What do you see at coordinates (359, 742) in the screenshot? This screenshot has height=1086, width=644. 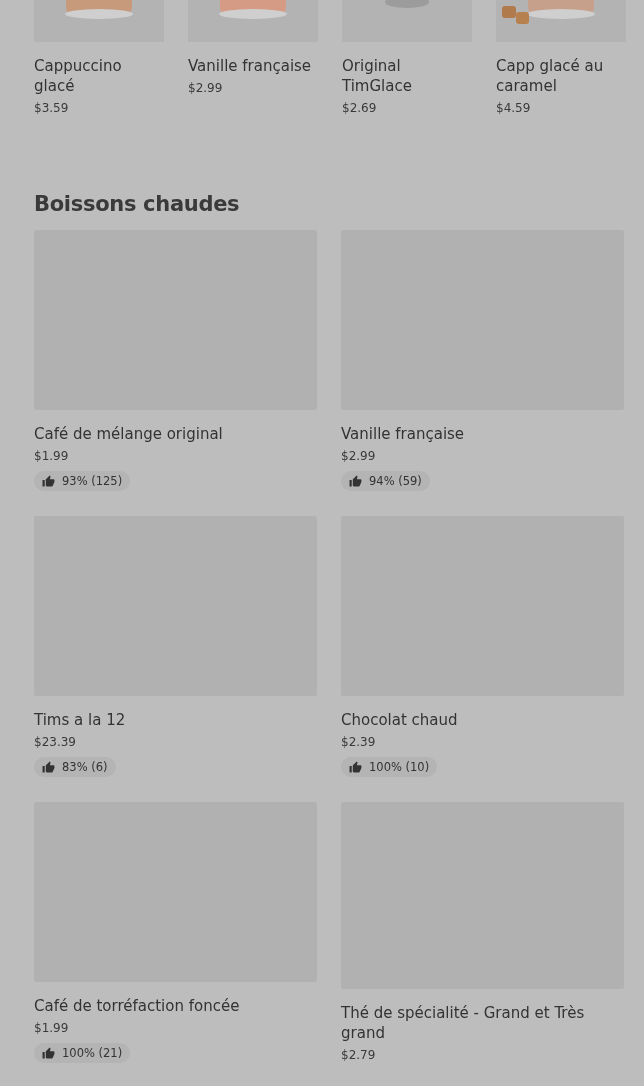 I see `product-price: $2.39` at bounding box center [359, 742].